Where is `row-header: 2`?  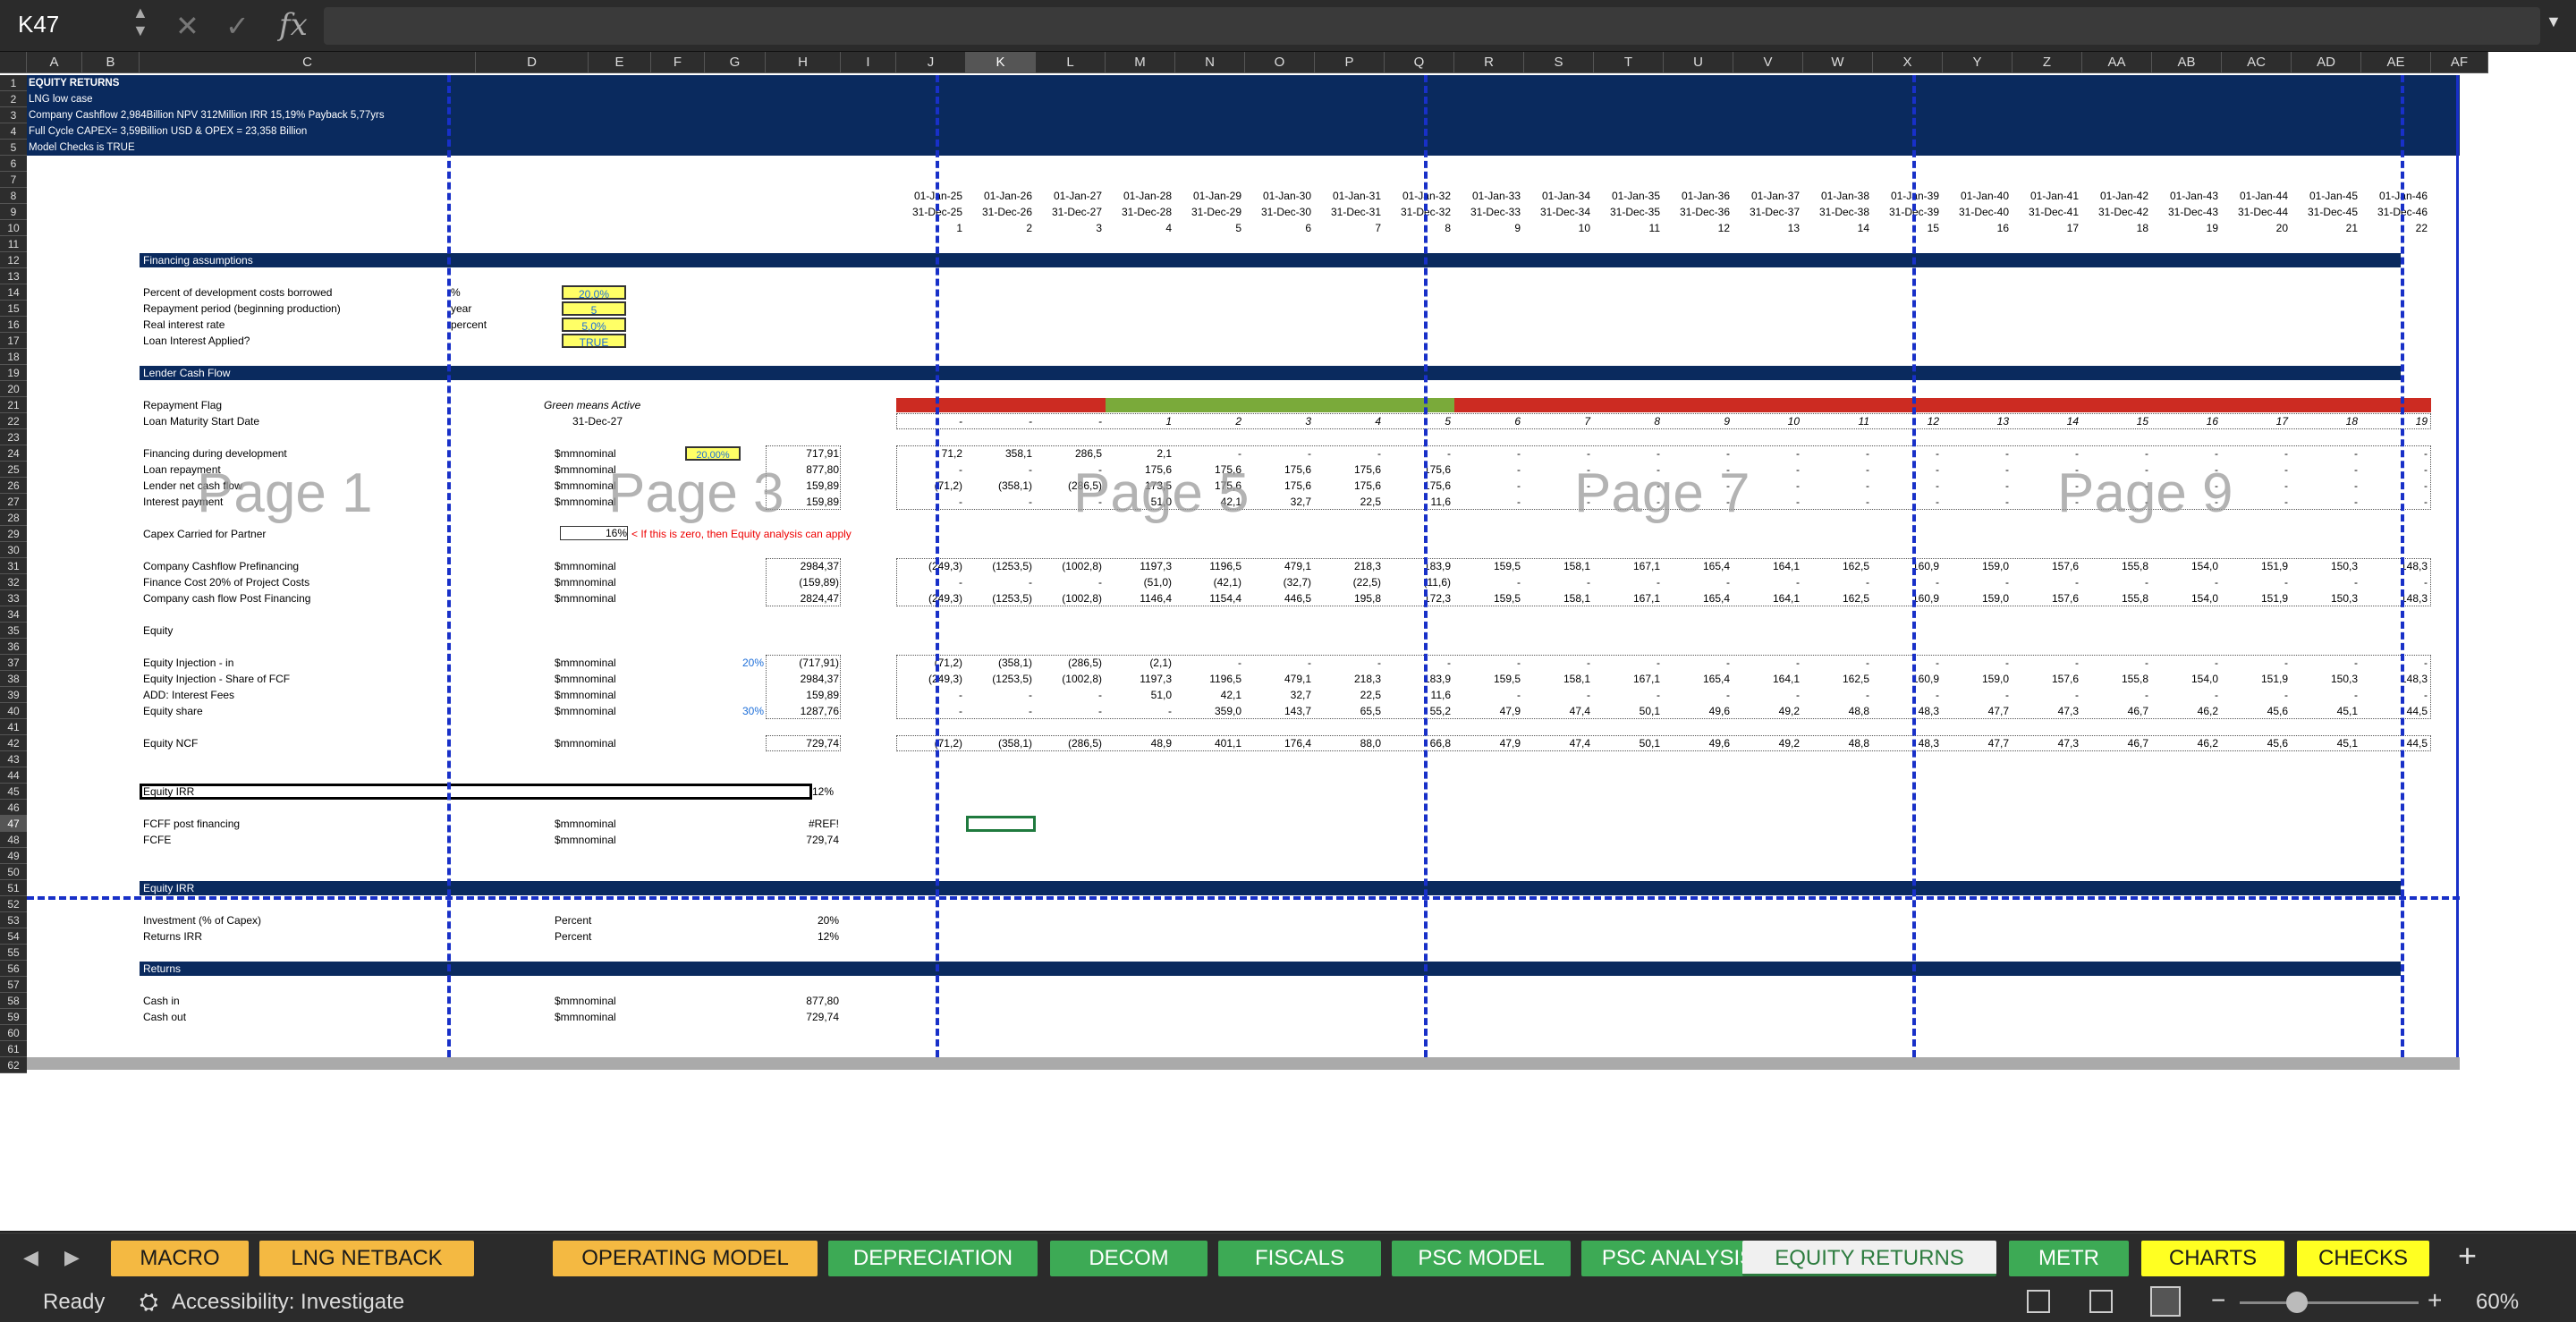
row-header: 2 is located at coordinates (13, 99).